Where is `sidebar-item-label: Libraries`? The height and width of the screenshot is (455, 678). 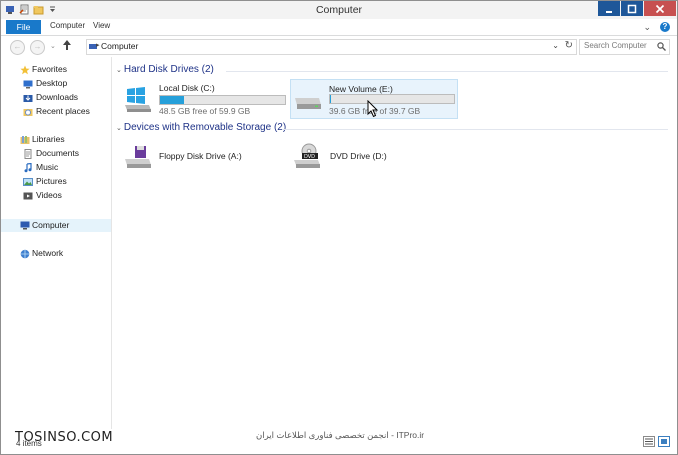
sidebar-item-label: Libraries is located at coordinates (48, 139).